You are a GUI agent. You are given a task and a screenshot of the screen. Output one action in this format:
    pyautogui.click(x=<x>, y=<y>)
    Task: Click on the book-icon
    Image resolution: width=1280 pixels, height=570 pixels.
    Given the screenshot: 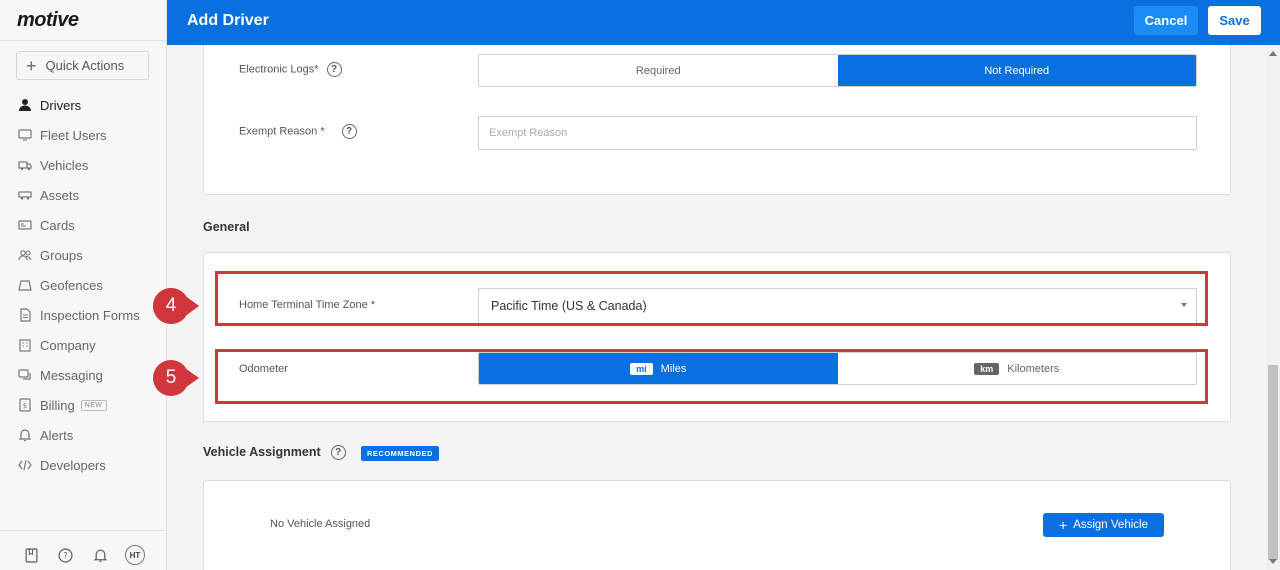 What is the action you would take?
    pyautogui.click(x=31, y=555)
    